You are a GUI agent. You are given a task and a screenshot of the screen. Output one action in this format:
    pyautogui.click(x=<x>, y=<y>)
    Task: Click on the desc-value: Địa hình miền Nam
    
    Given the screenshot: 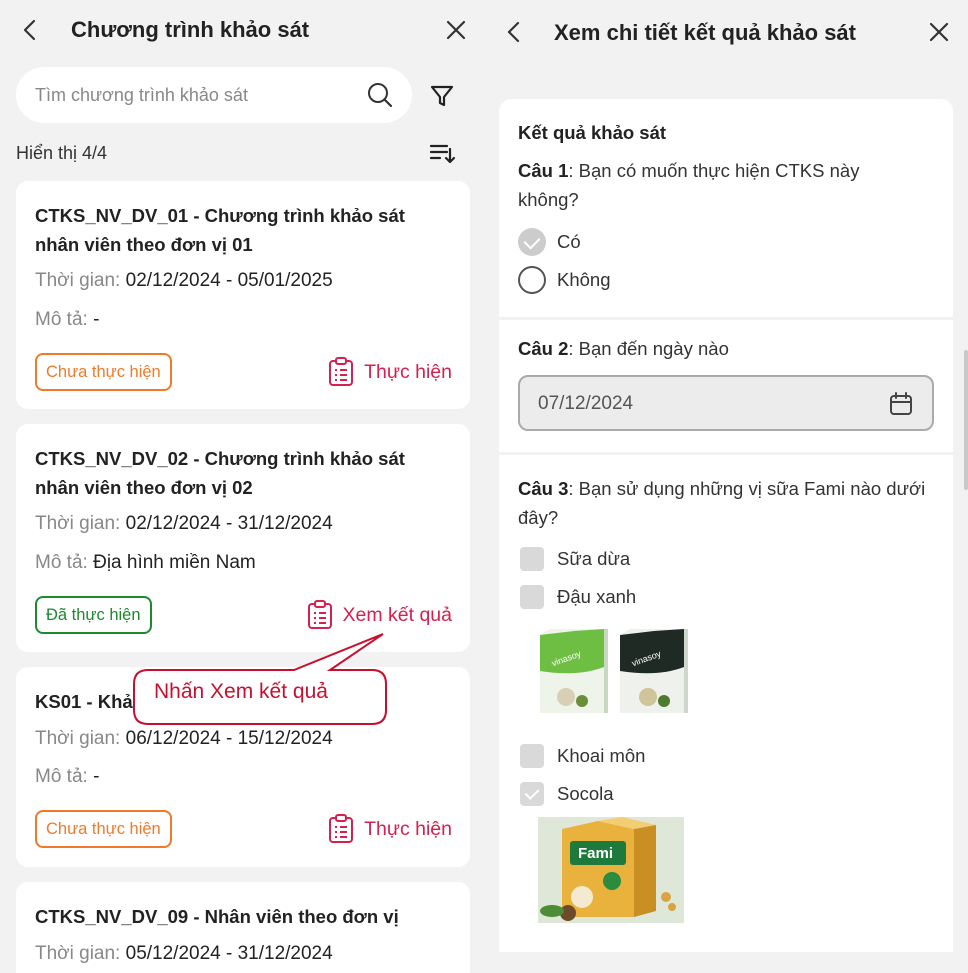 What is the action you would take?
    pyautogui.click(x=174, y=562)
    